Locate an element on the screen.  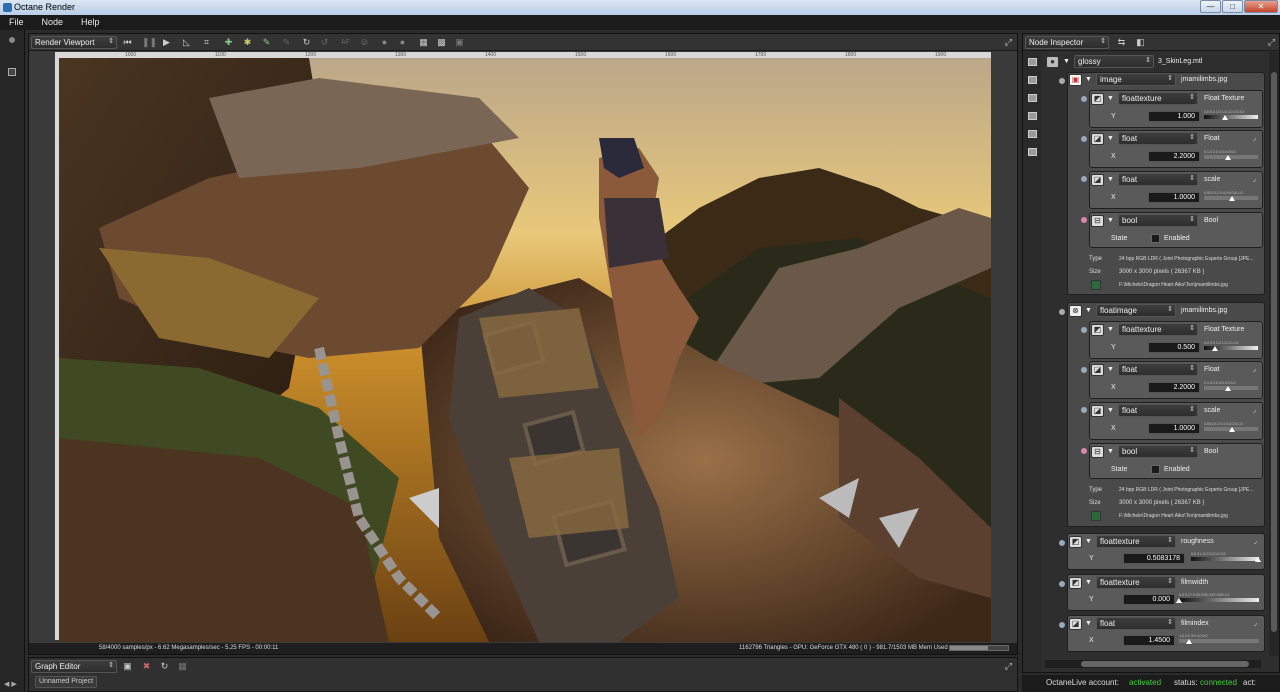
enabled-checkbox is located at coordinates (1155, 238).